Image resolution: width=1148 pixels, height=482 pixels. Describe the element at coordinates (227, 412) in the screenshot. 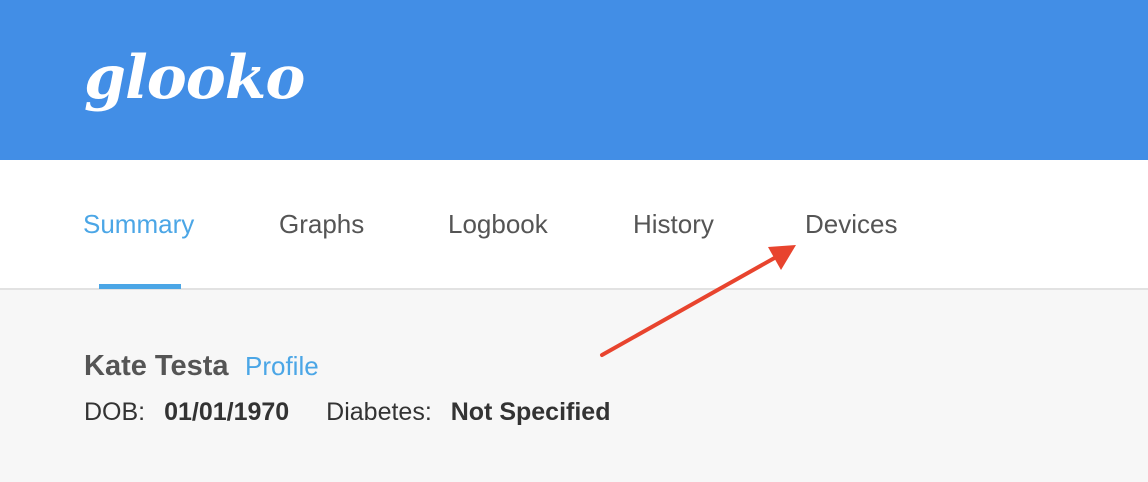

I see `dob-value: 01/01/1970` at that location.